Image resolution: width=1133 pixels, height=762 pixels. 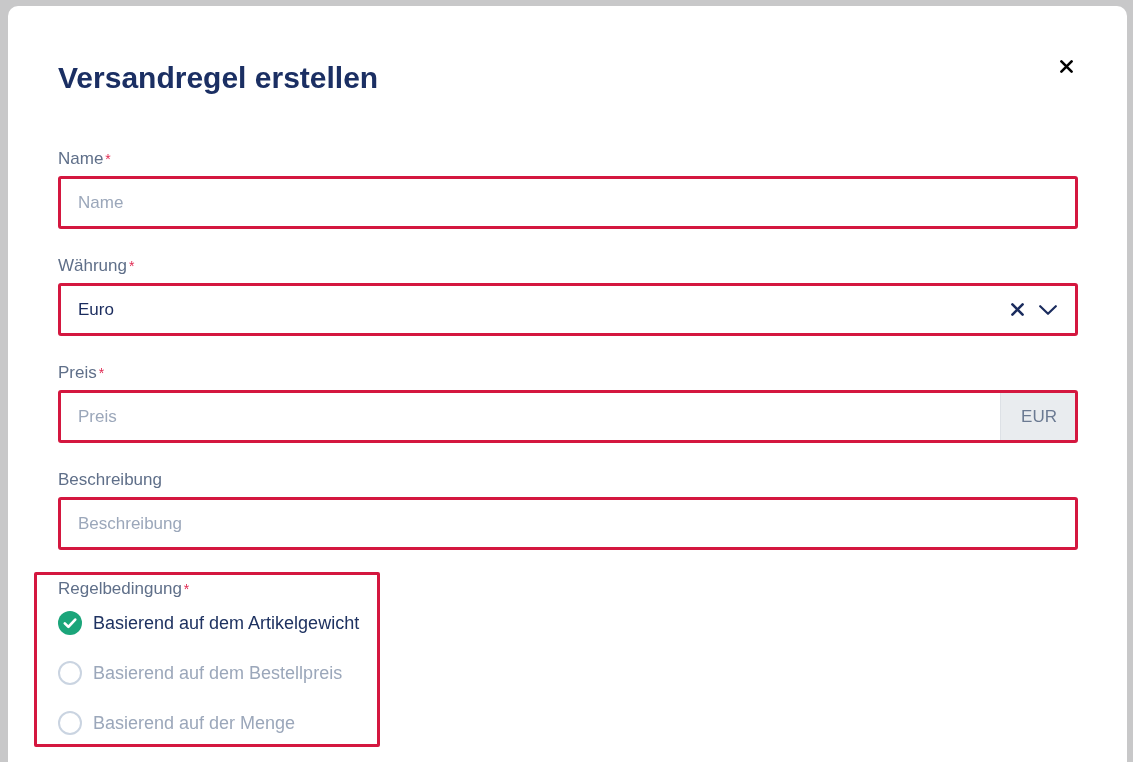 What do you see at coordinates (110, 480) in the screenshot?
I see `field-label: Beschreibung` at bounding box center [110, 480].